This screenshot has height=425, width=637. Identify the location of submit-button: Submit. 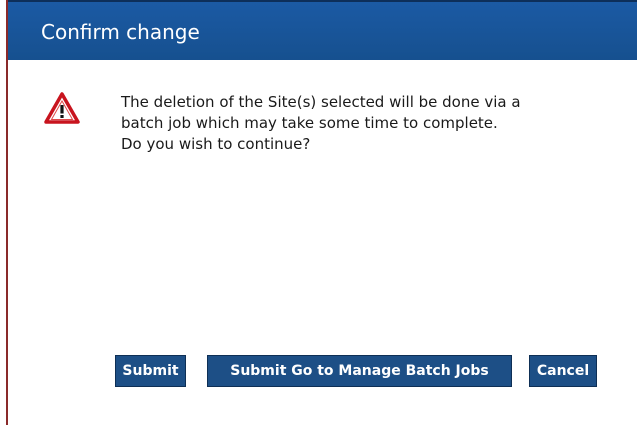
(150, 371).